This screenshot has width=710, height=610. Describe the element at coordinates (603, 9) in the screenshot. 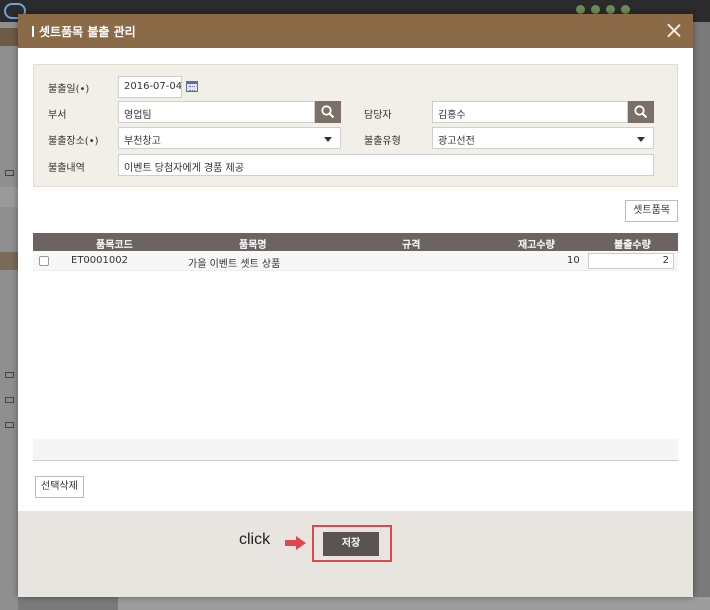

I see `background-top-icons` at that location.